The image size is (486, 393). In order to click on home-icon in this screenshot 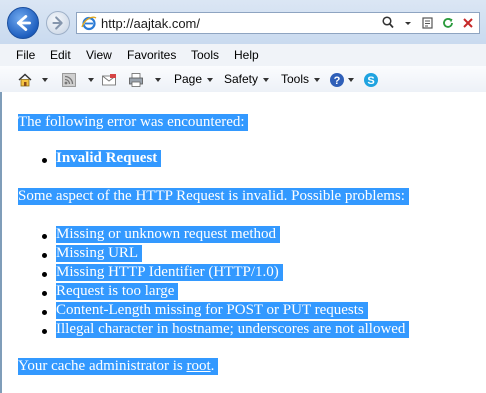, I will do `click(25, 80)`.